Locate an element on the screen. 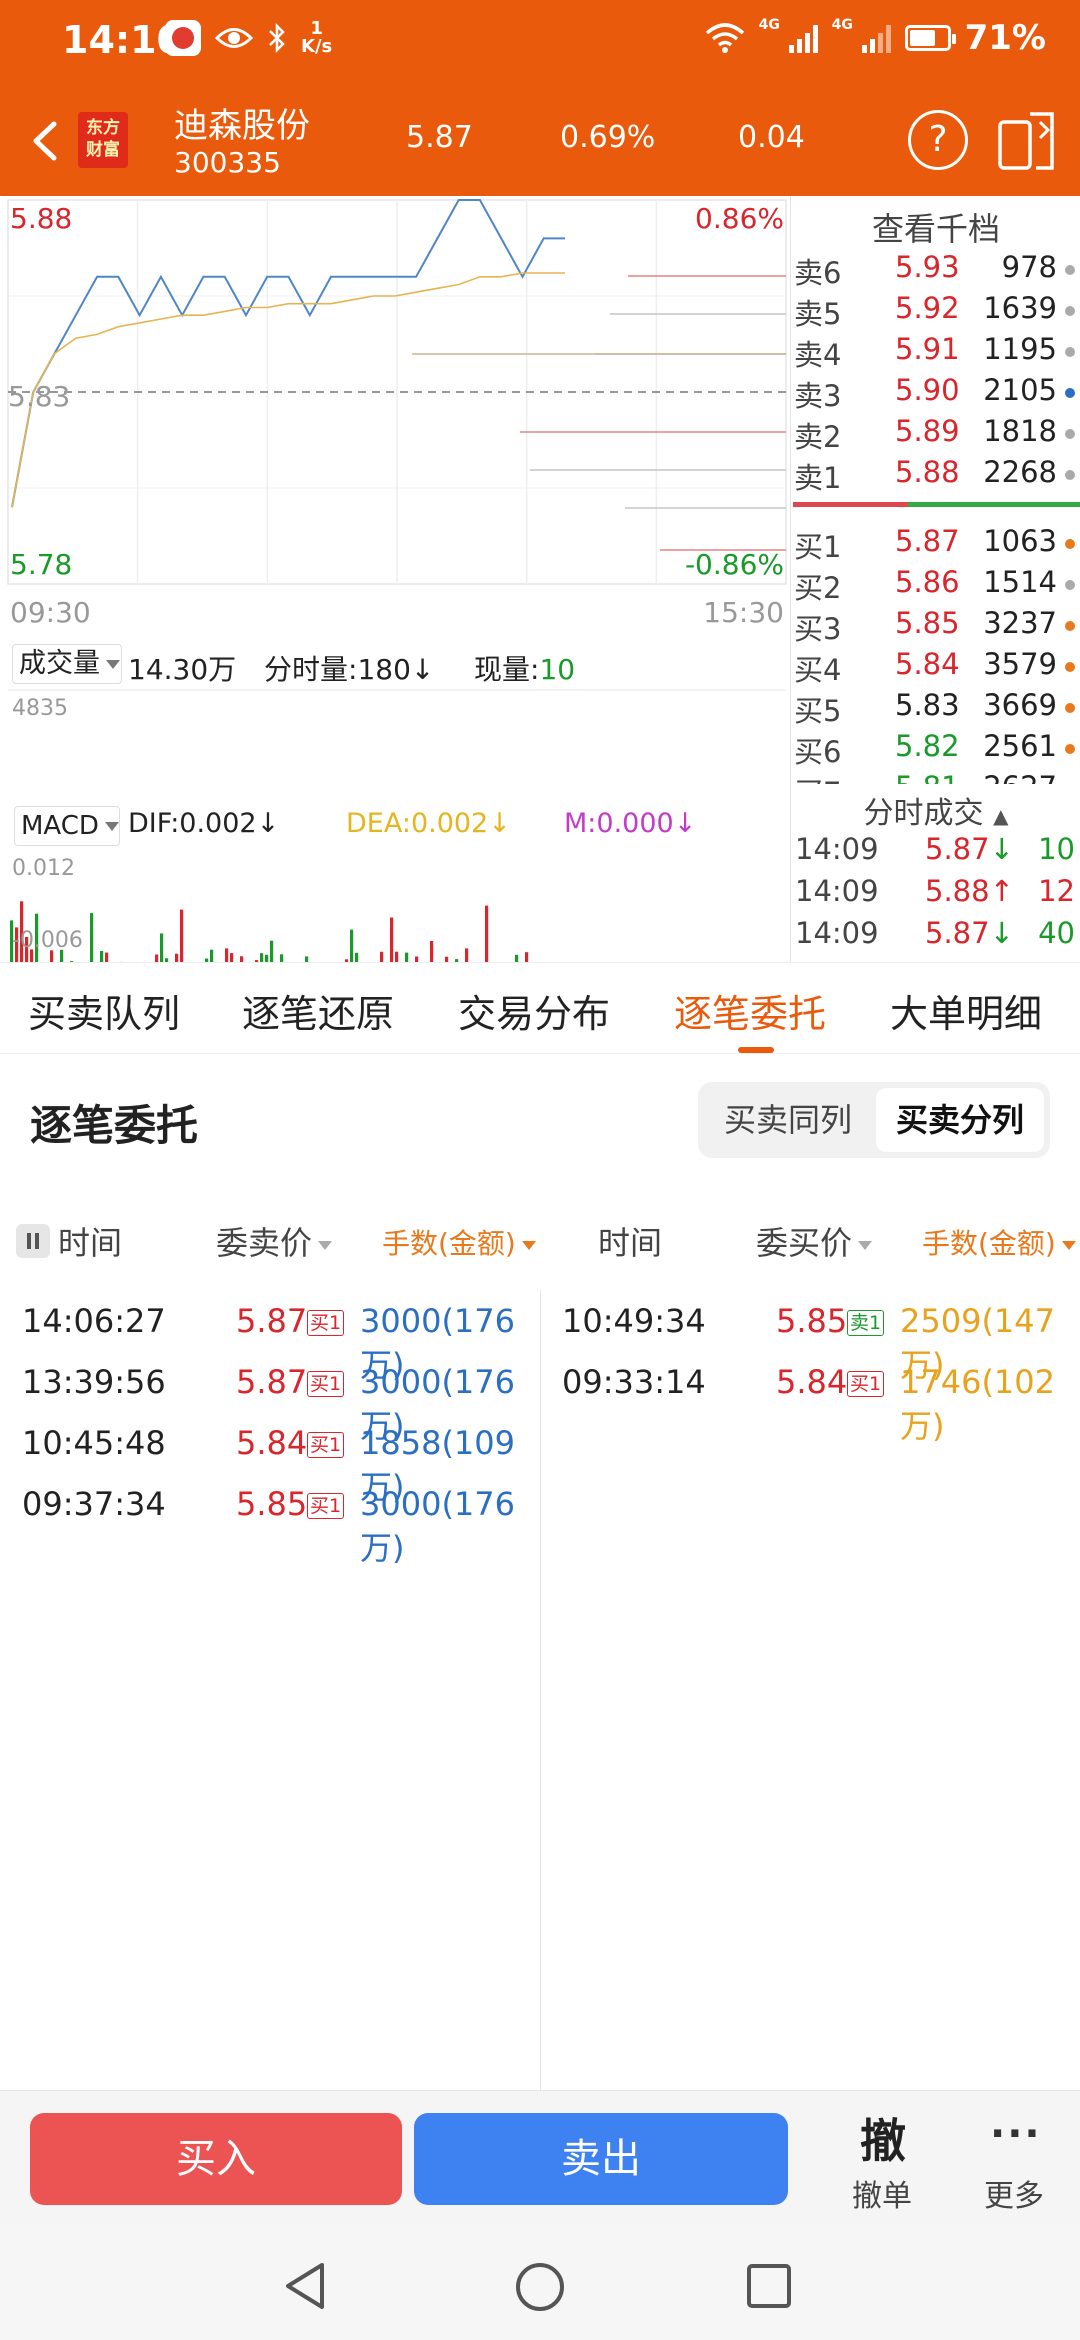 The image size is (1080, 2340). tab-tick-restore: 逐笔还原 is located at coordinates (318, 1010).